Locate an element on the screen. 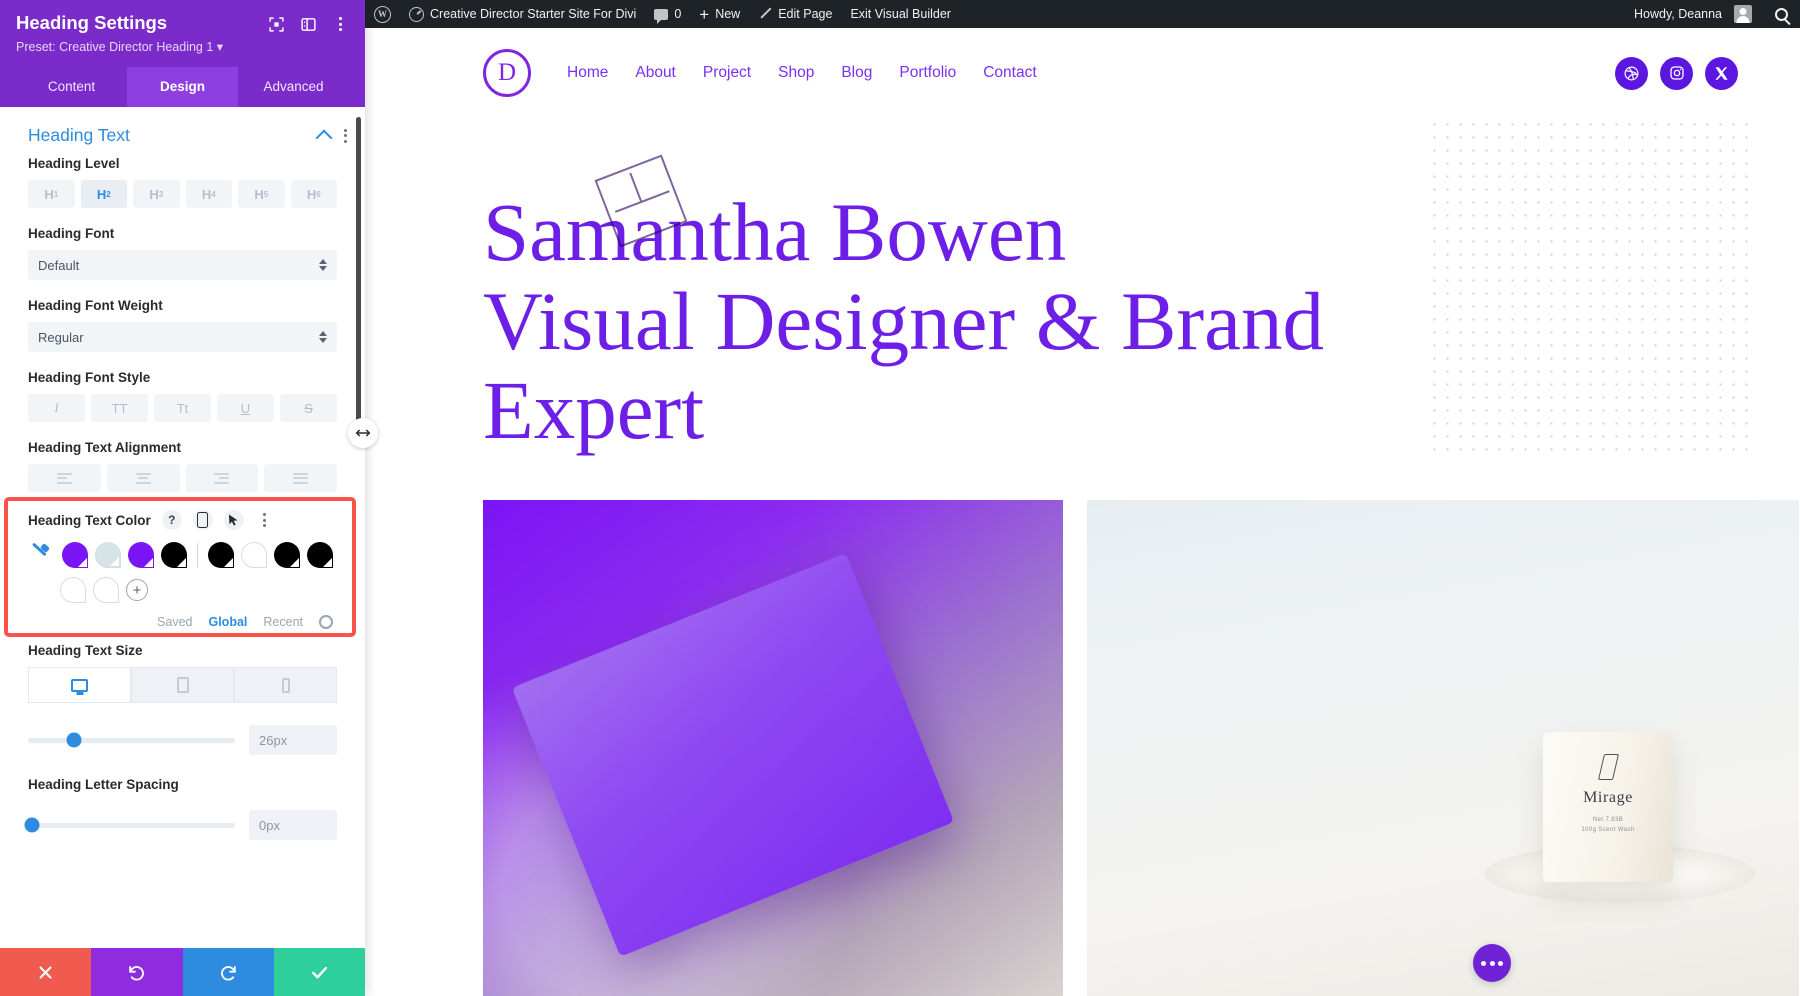 This screenshot has height=996, width=1800. align-right-icon is located at coordinates (222, 478).